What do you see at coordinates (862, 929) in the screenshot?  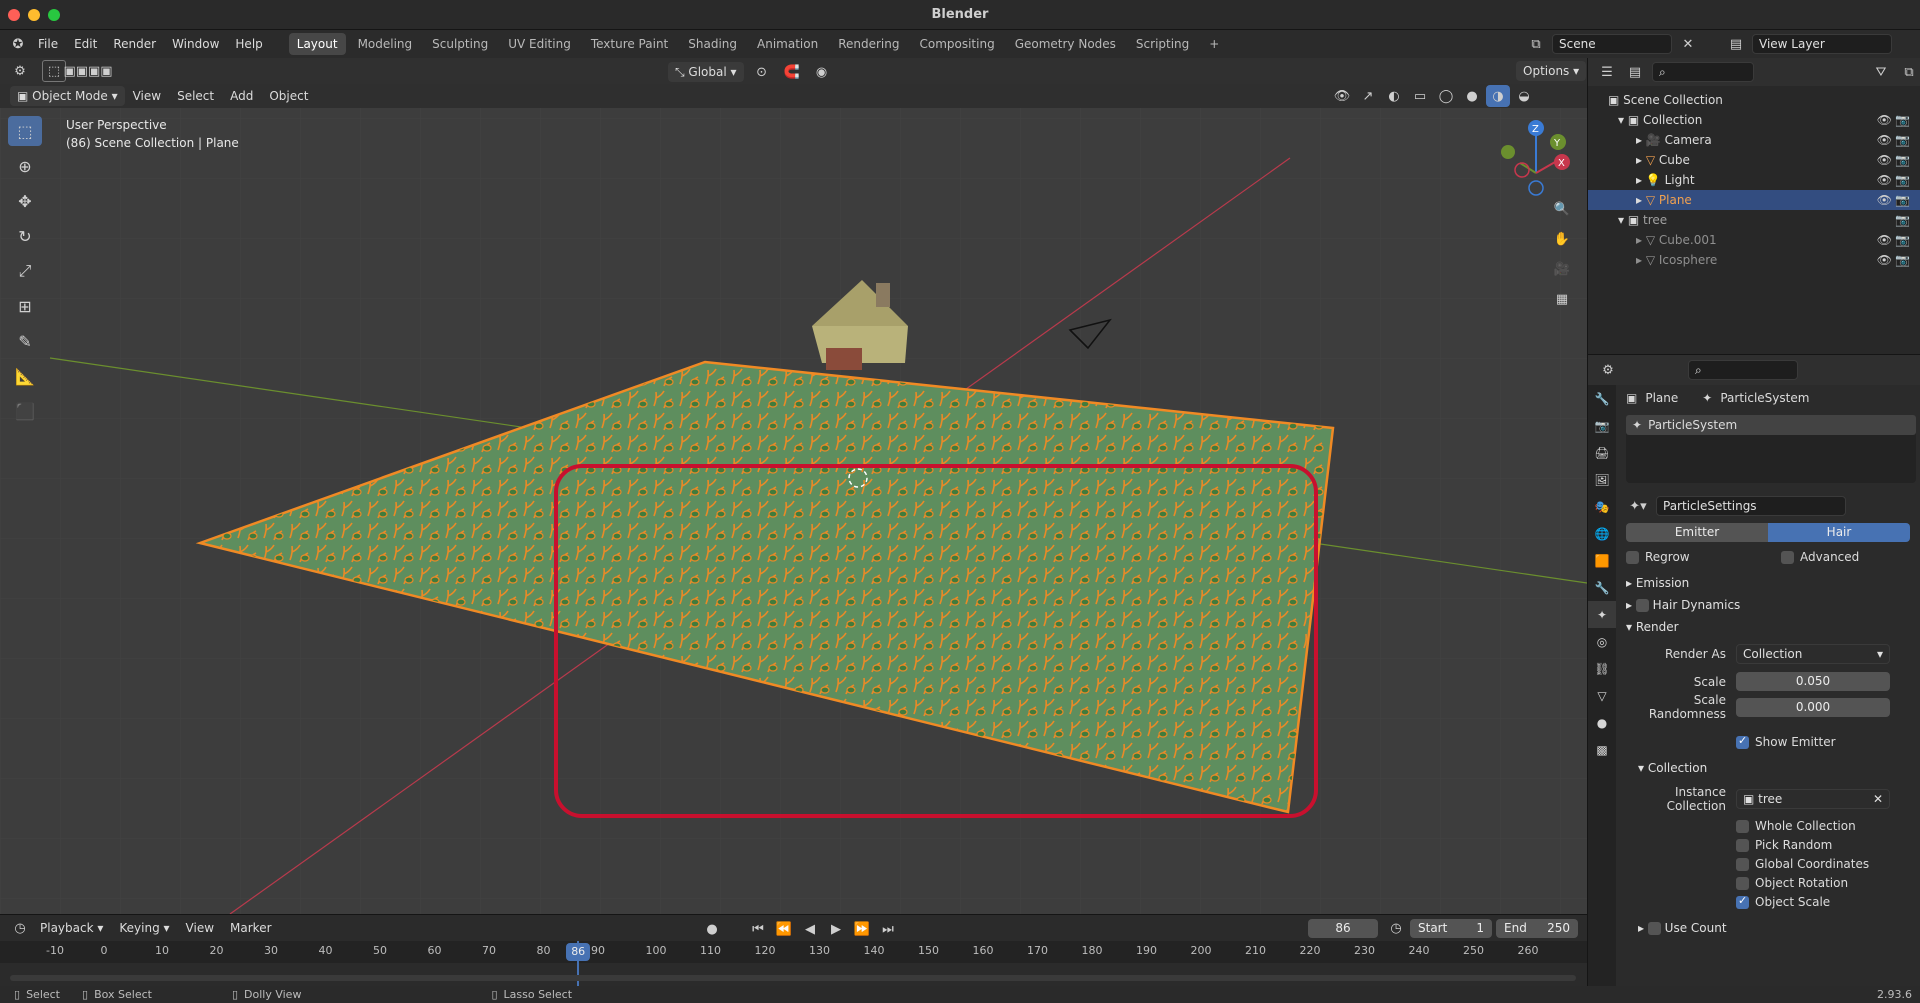 I see `next-keyframe-icon: ⏩` at bounding box center [862, 929].